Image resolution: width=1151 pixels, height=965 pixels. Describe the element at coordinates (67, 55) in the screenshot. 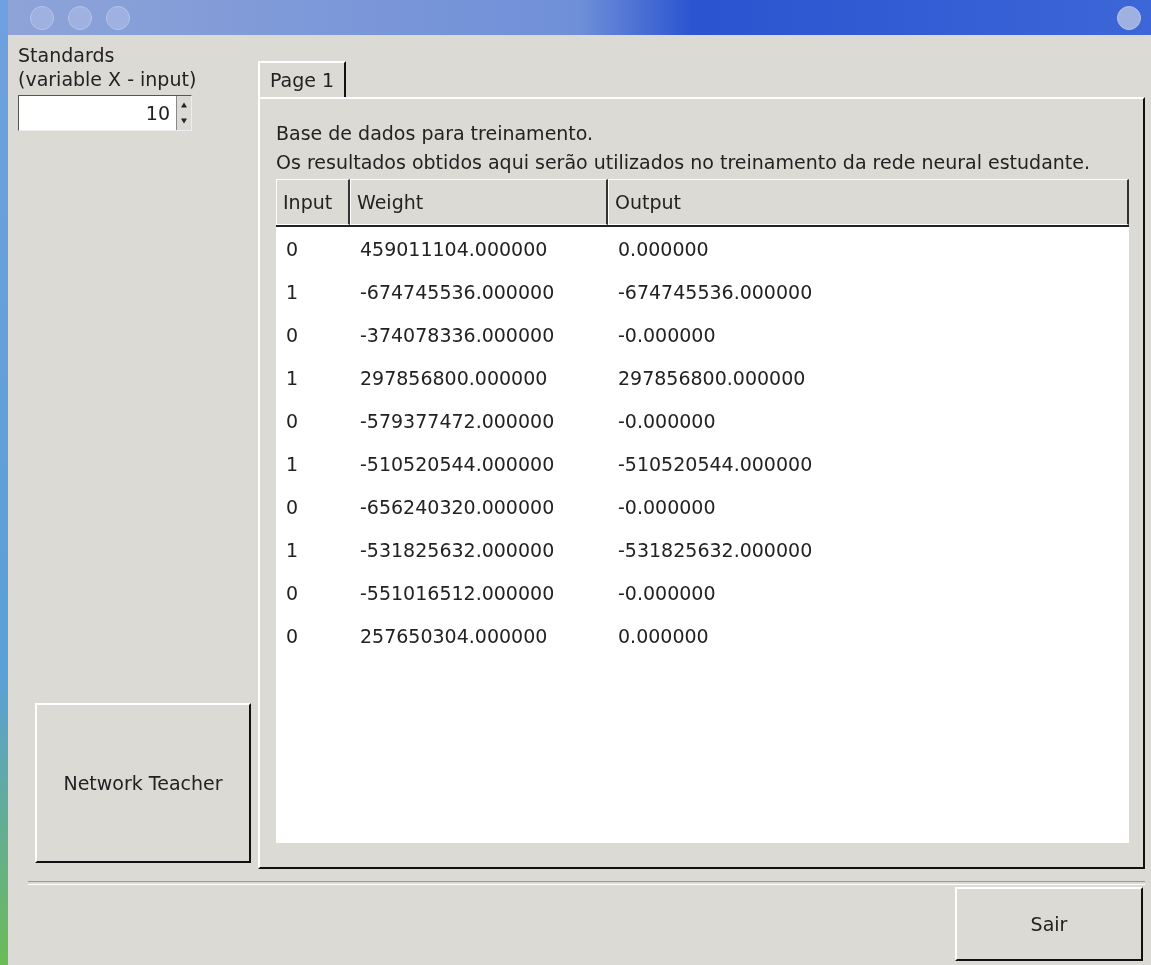

I see `field-label: Standards` at that location.